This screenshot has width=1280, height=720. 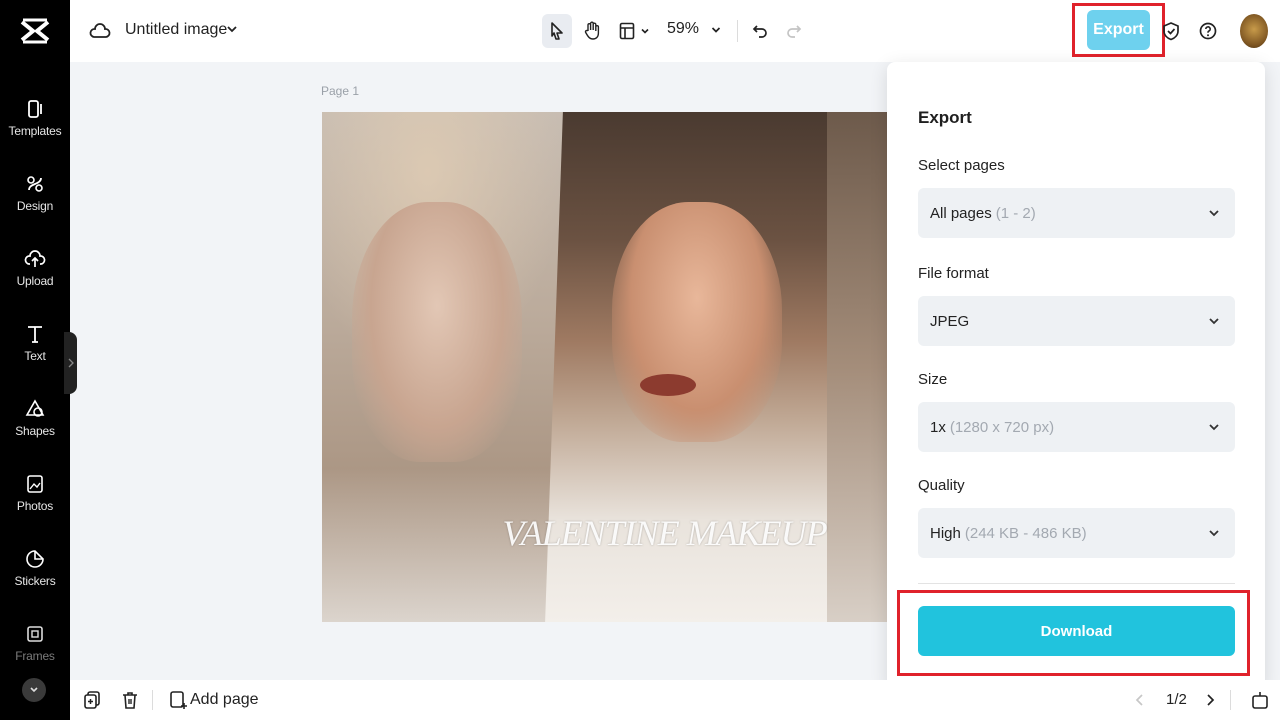 What do you see at coordinates (35, 431) in the screenshot?
I see `sidebar-item-label: Shapes` at bounding box center [35, 431].